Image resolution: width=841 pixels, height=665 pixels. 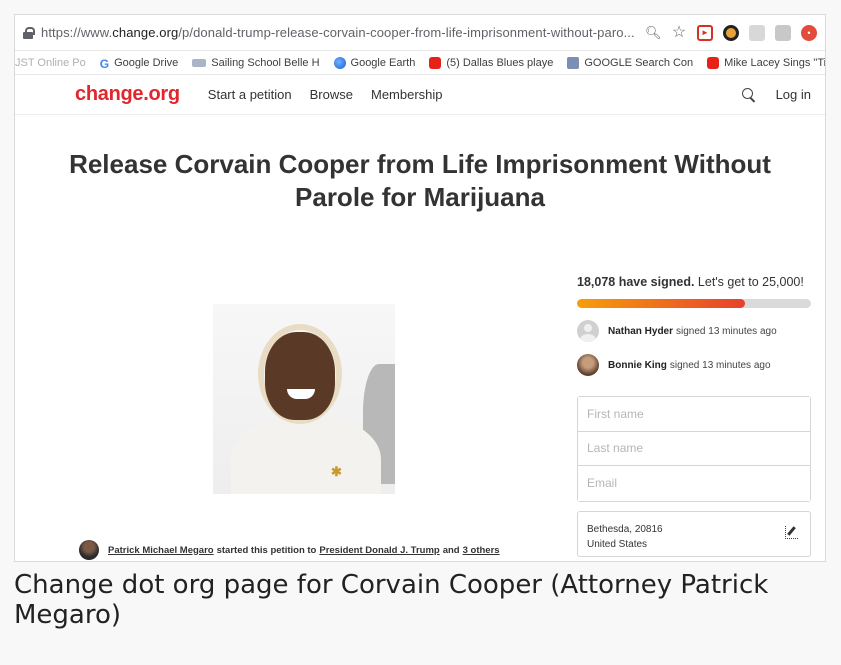 I want to click on starter-text: started this petition to, so click(x=266, y=550).